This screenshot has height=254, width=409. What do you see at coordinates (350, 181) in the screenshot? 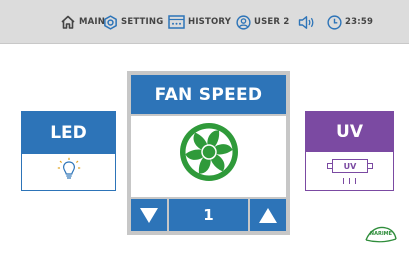
I see `uv-rays-icon` at bounding box center [350, 181].